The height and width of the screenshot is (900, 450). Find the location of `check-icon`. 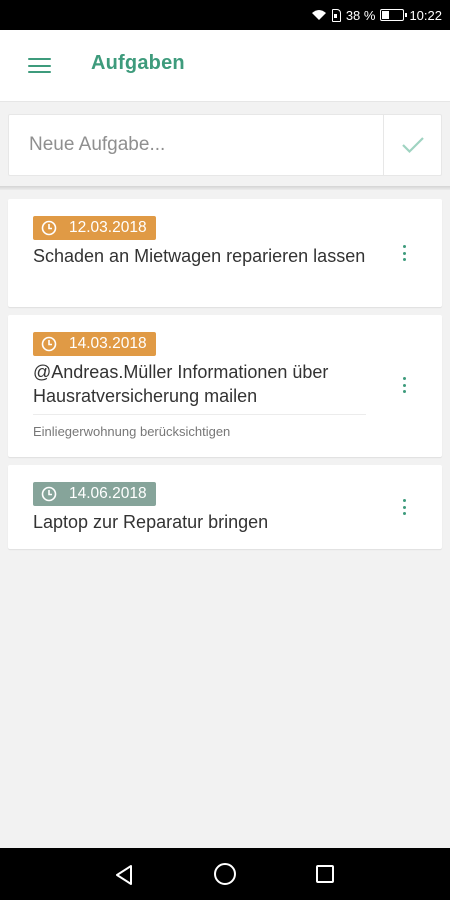

check-icon is located at coordinates (412, 145).